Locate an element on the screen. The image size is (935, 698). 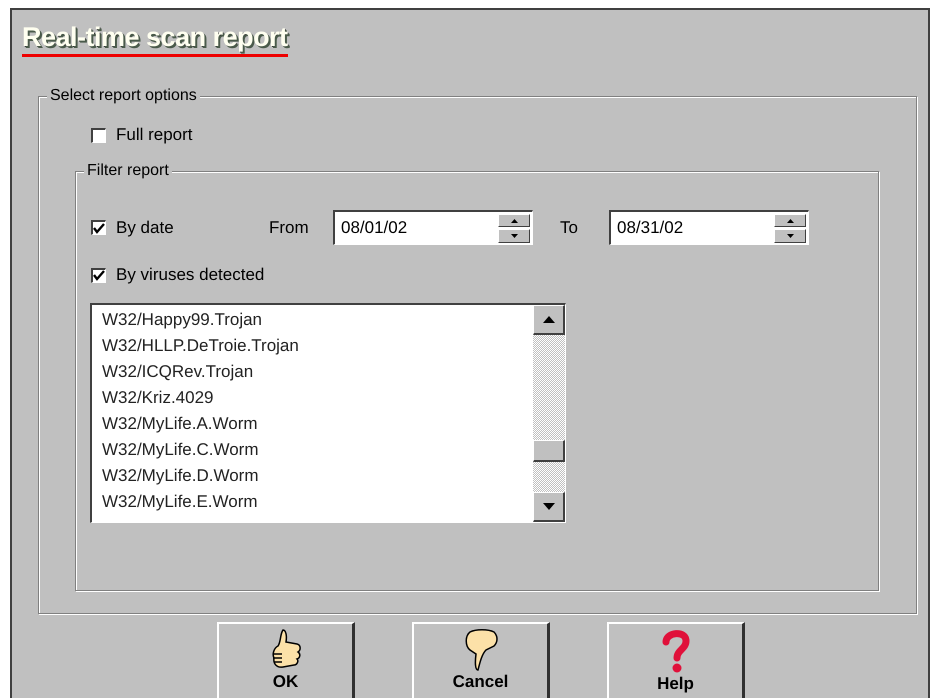
checkbox-label: Full report is located at coordinates (154, 135).